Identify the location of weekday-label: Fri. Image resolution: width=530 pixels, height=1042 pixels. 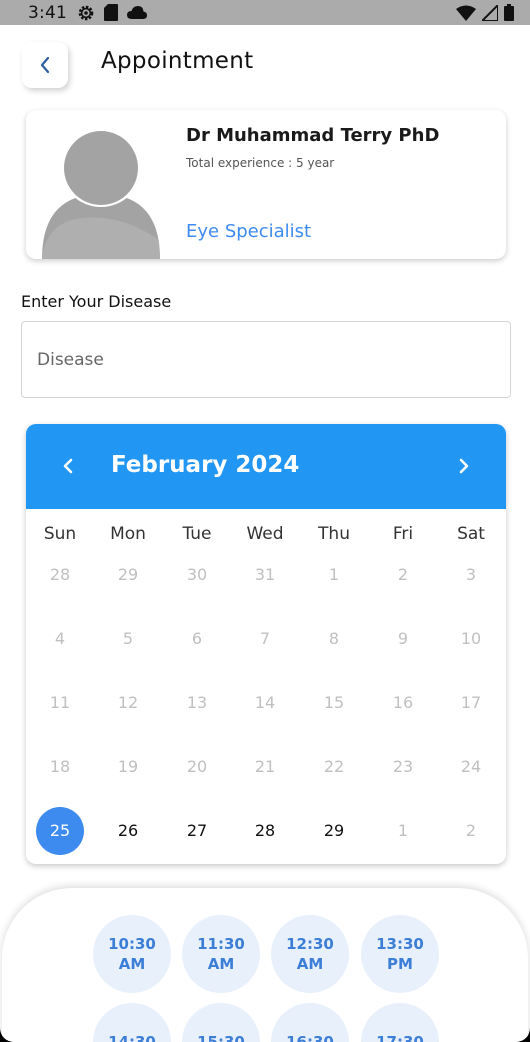
(403, 534).